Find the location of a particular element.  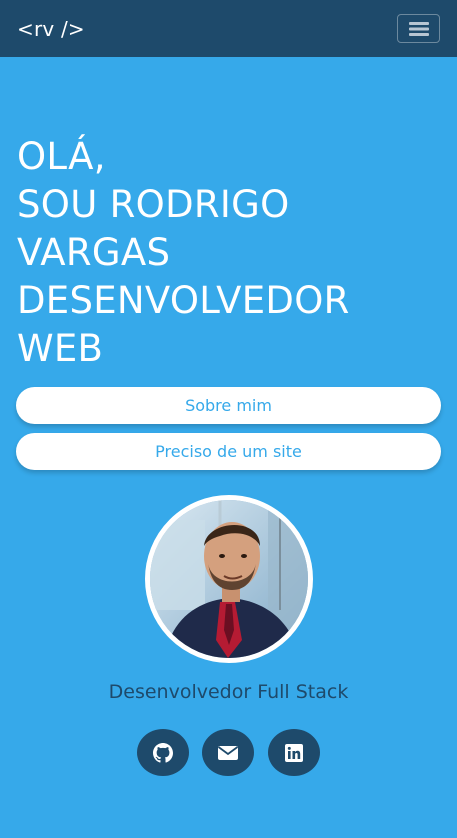

profile-subtitle: Desenvolvedor Full Stack is located at coordinates (228, 692).